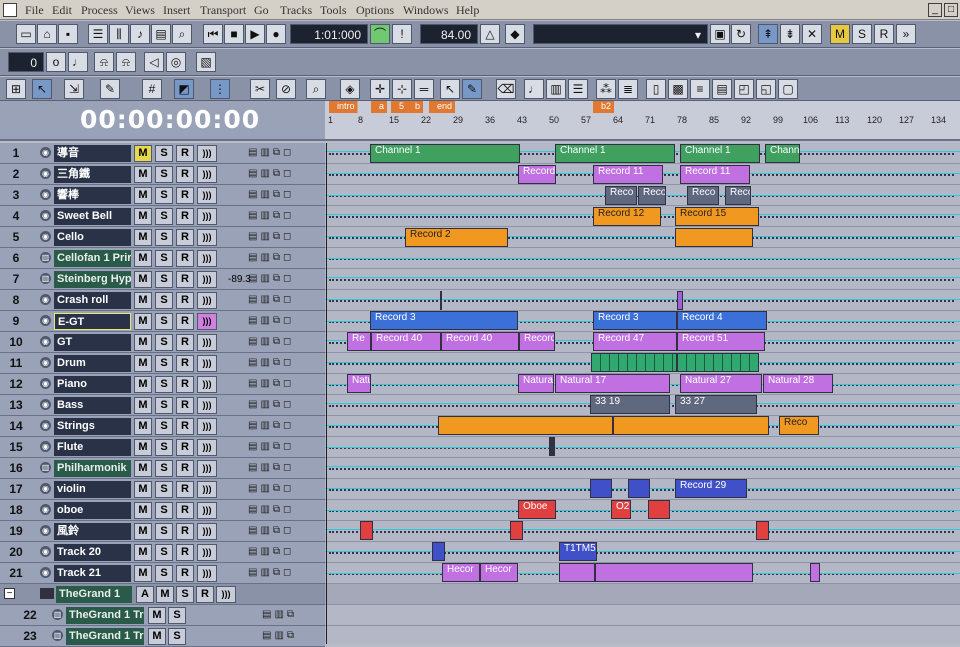  I want to click on record-icon: ●, so click(276, 34).